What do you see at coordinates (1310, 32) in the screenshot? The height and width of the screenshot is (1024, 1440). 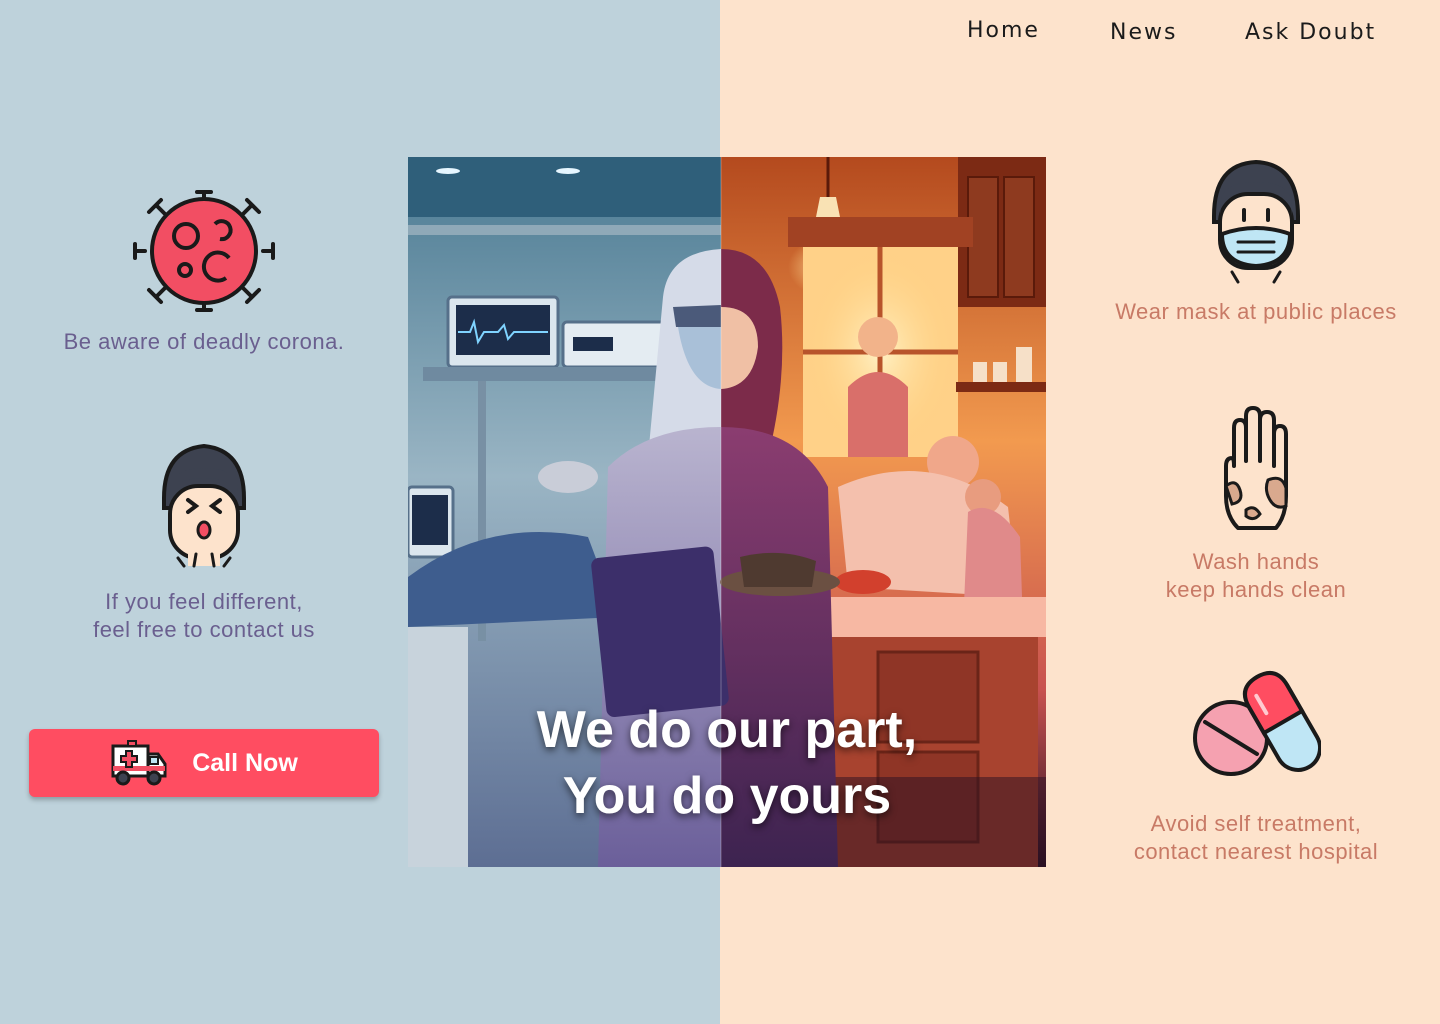 I see `nav-ask-doubt-link: Ask Doubt` at bounding box center [1310, 32].